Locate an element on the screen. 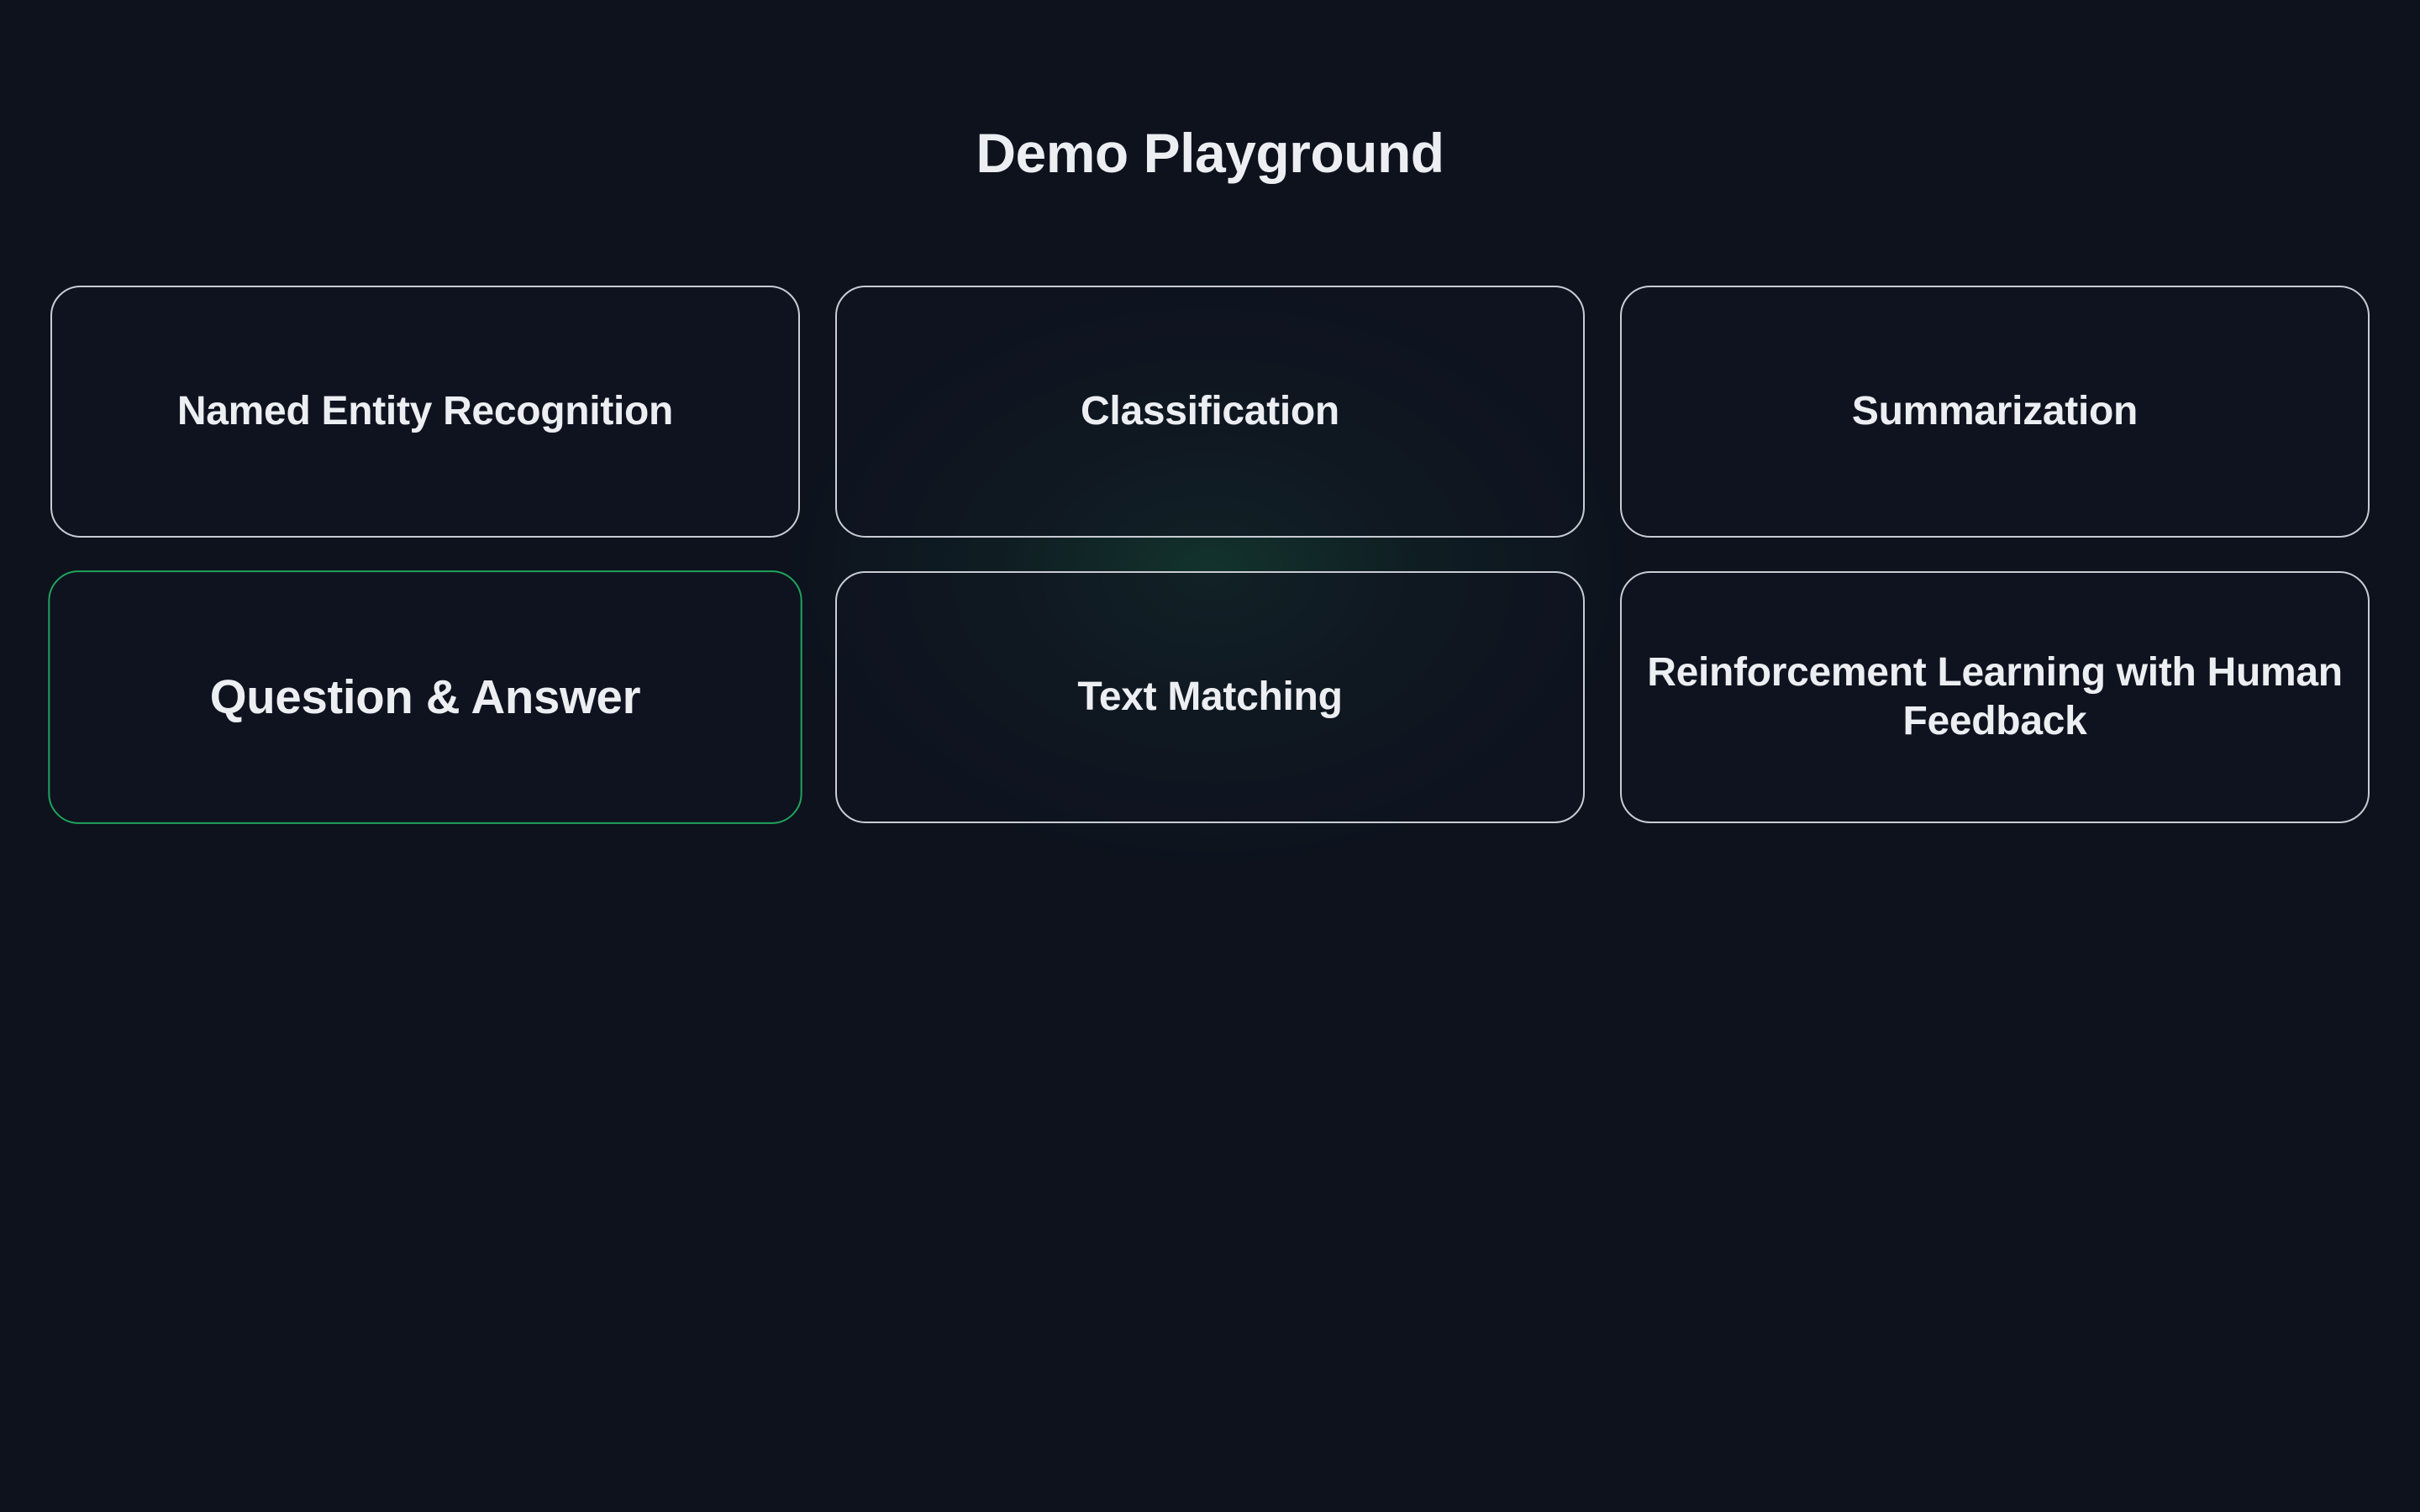 This screenshot has height=1512, width=2420. card-named-entity-recognition: Named Entity Recognition is located at coordinates (425, 412).